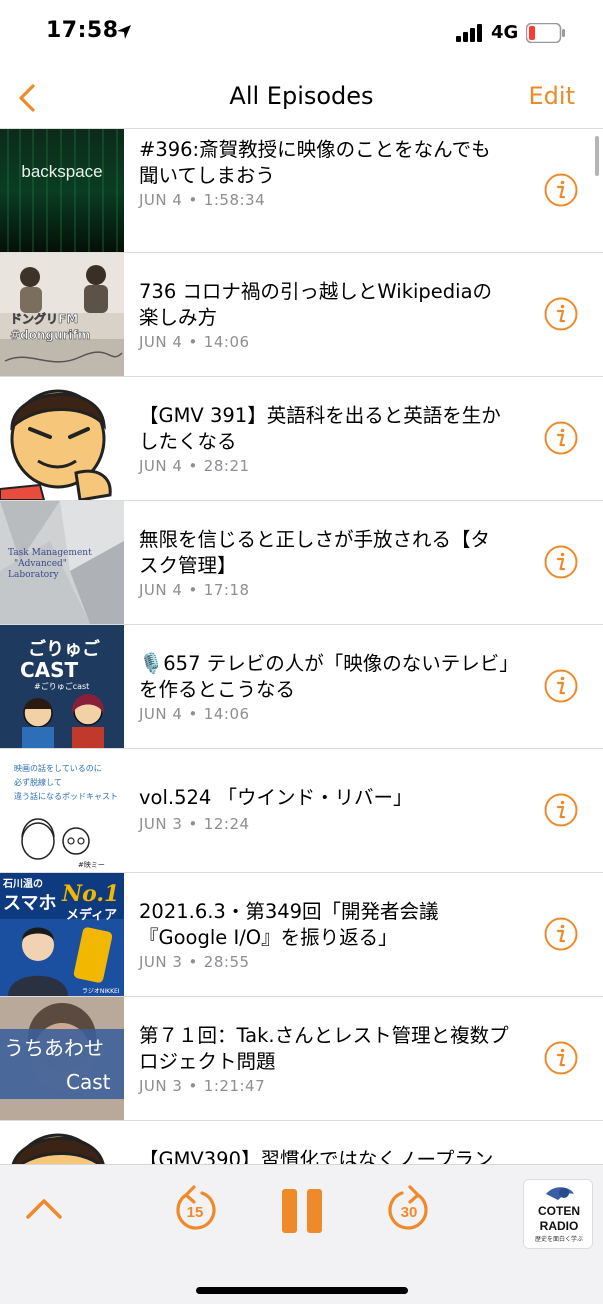 Image resolution: width=603 pixels, height=1304 pixels. I want to click on chevron-left-icon, so click(27, 98).